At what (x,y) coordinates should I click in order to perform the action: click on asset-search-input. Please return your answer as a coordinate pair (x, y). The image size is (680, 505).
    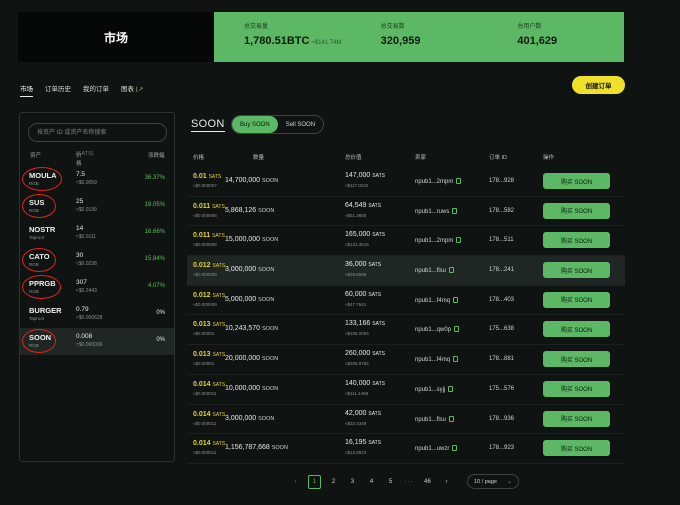
    Looking at the image, I should click on (97, 132).